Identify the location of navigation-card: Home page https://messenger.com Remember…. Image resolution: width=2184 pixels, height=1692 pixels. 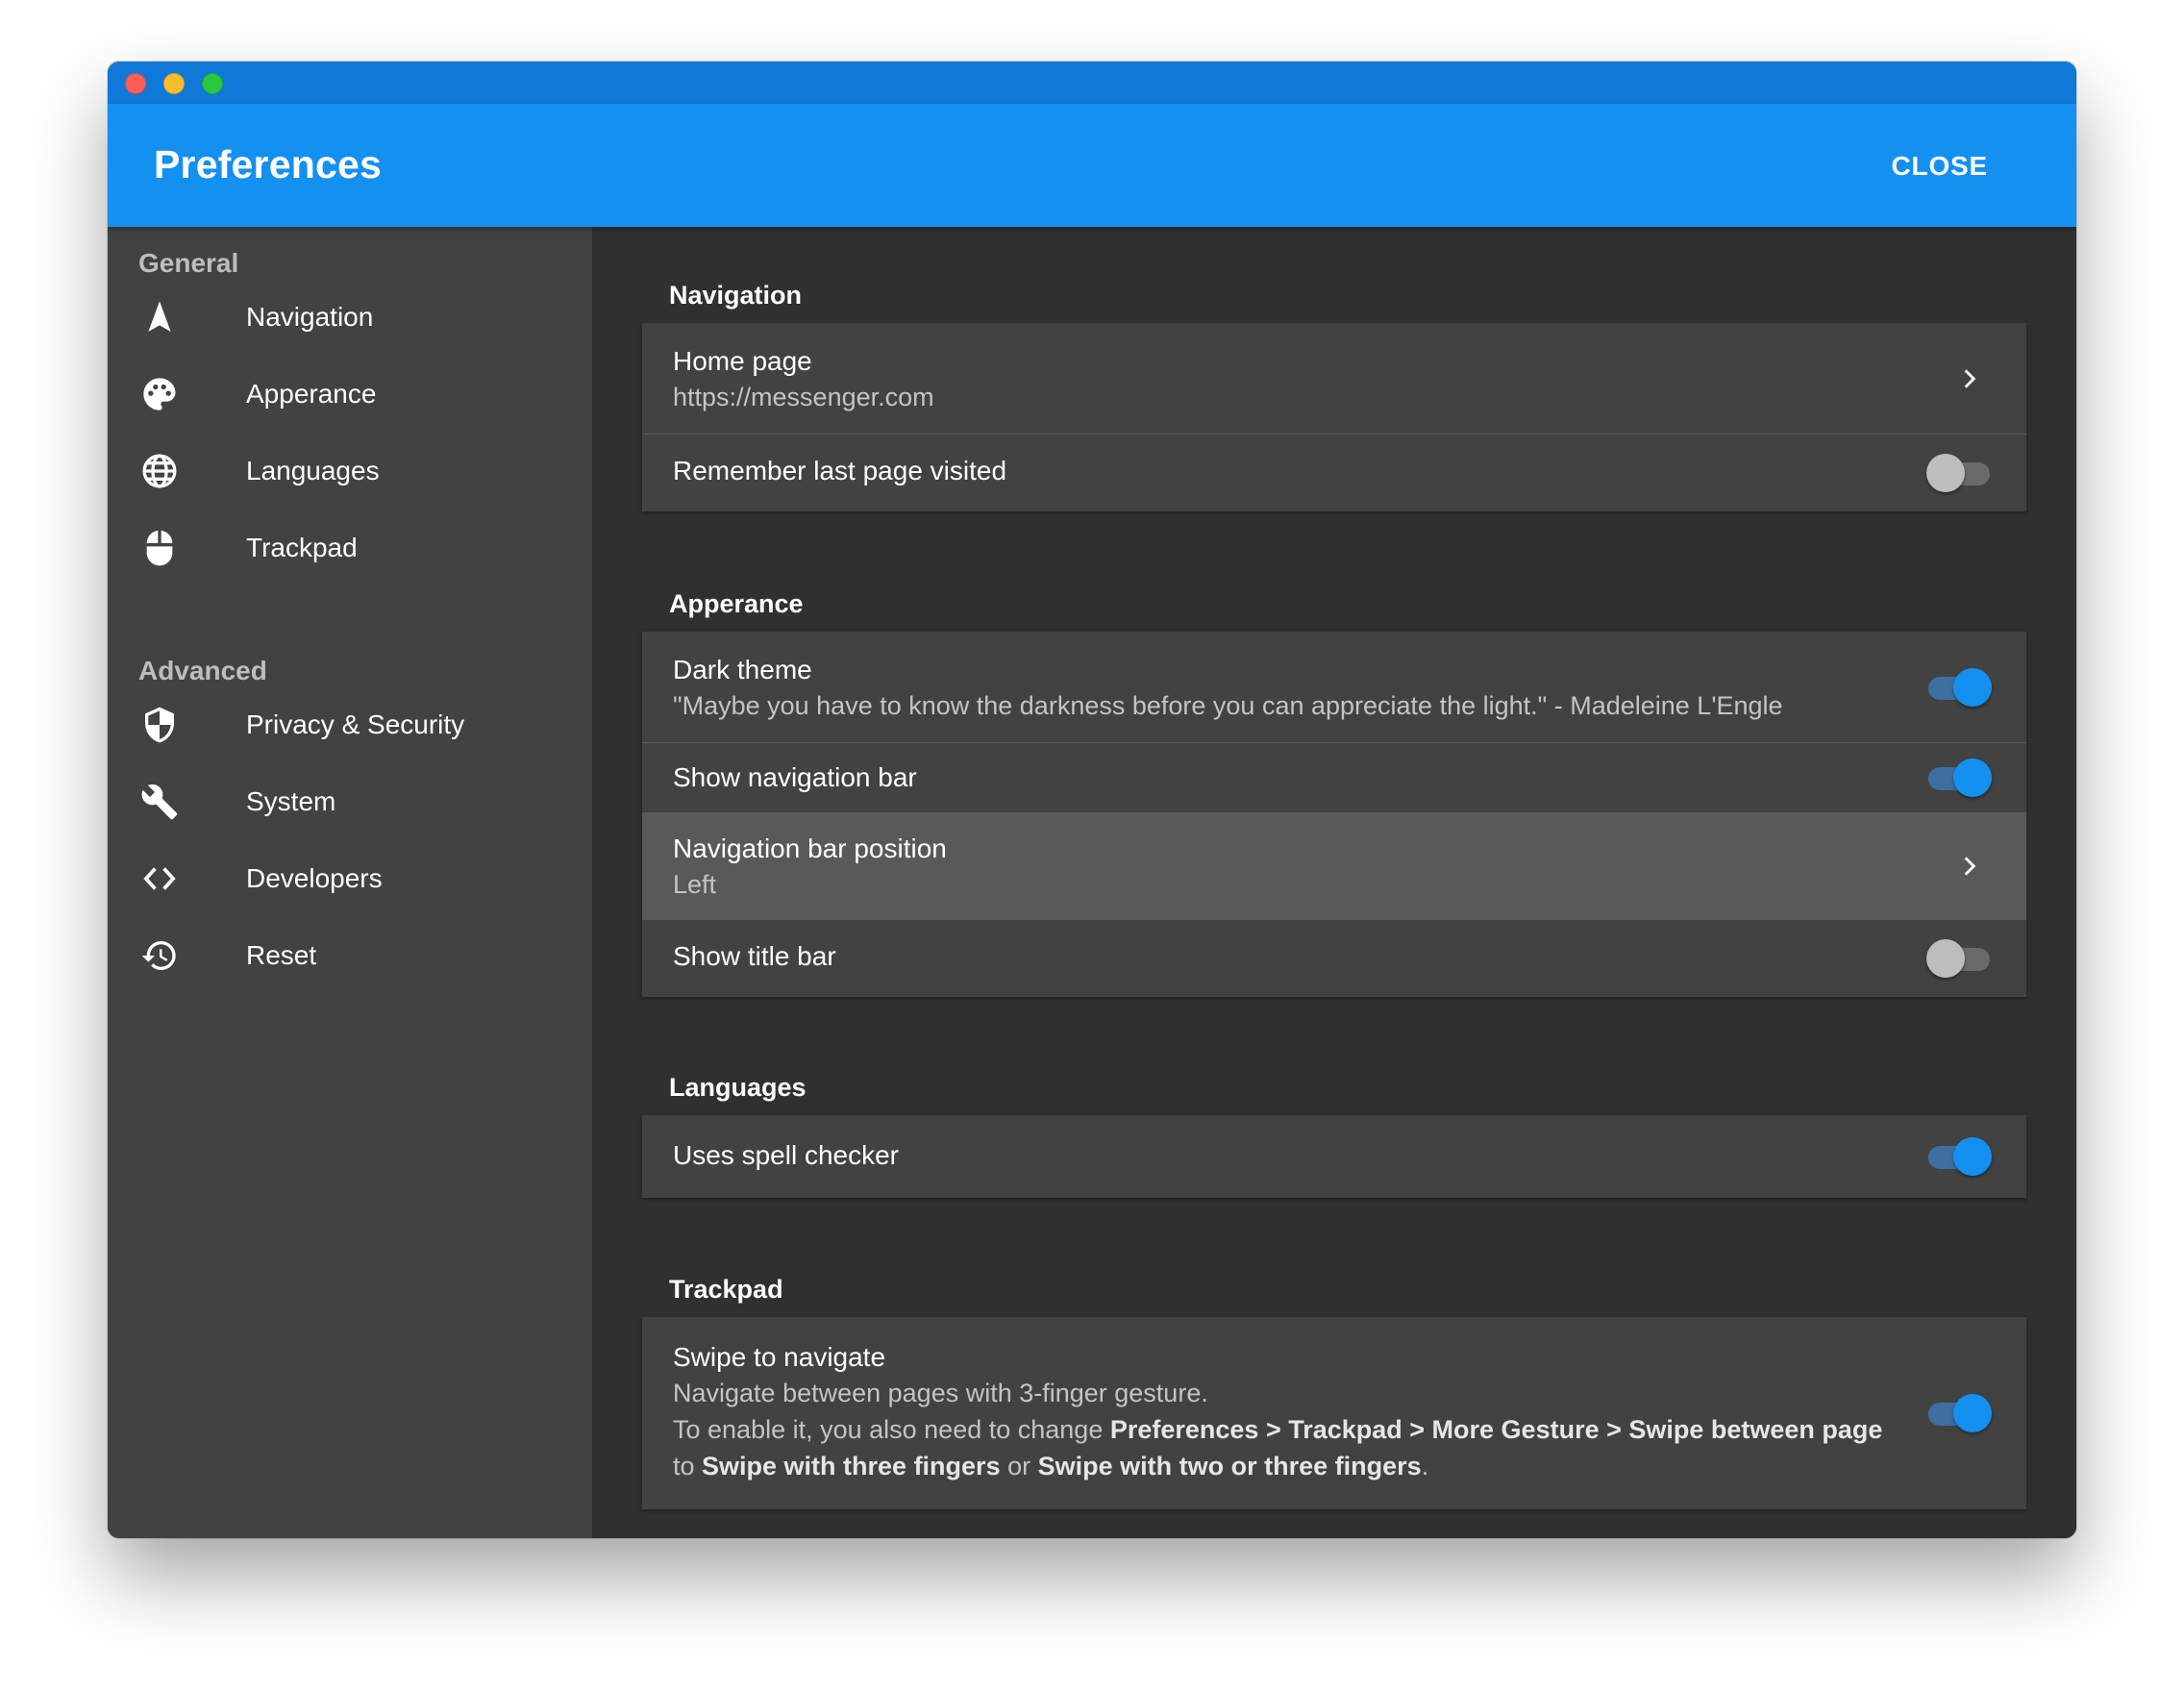
(1334, 417).